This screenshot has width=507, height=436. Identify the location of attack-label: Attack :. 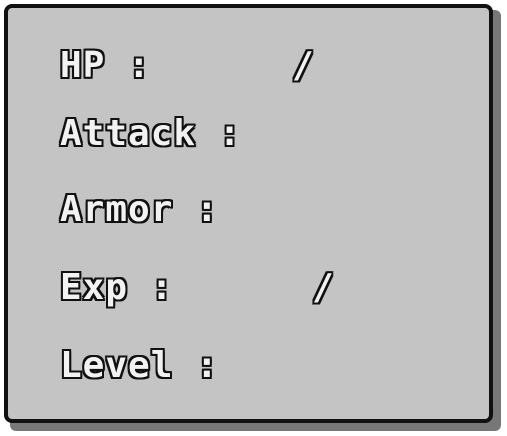
(150, 133).